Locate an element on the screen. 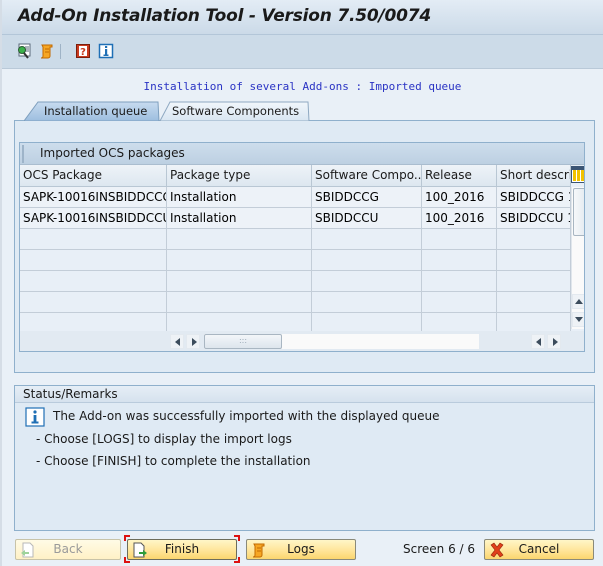  toolbar-separator is located at coordinates (60, 51).